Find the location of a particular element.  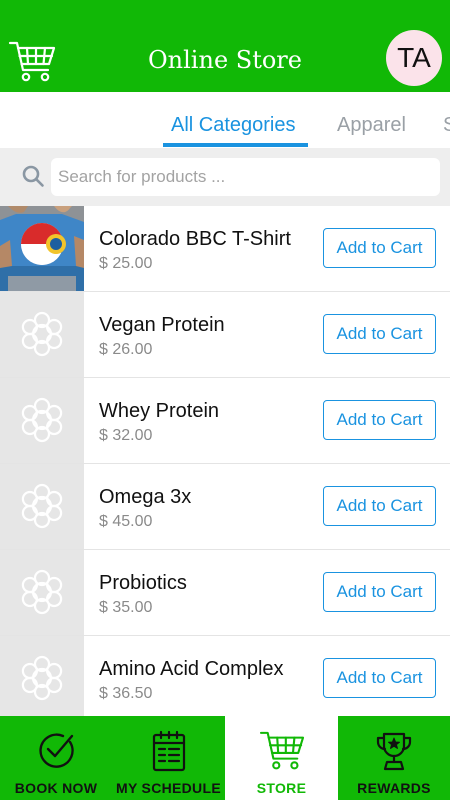

nav-label: MY SCHEDULE is located at coordinates (168, 788).